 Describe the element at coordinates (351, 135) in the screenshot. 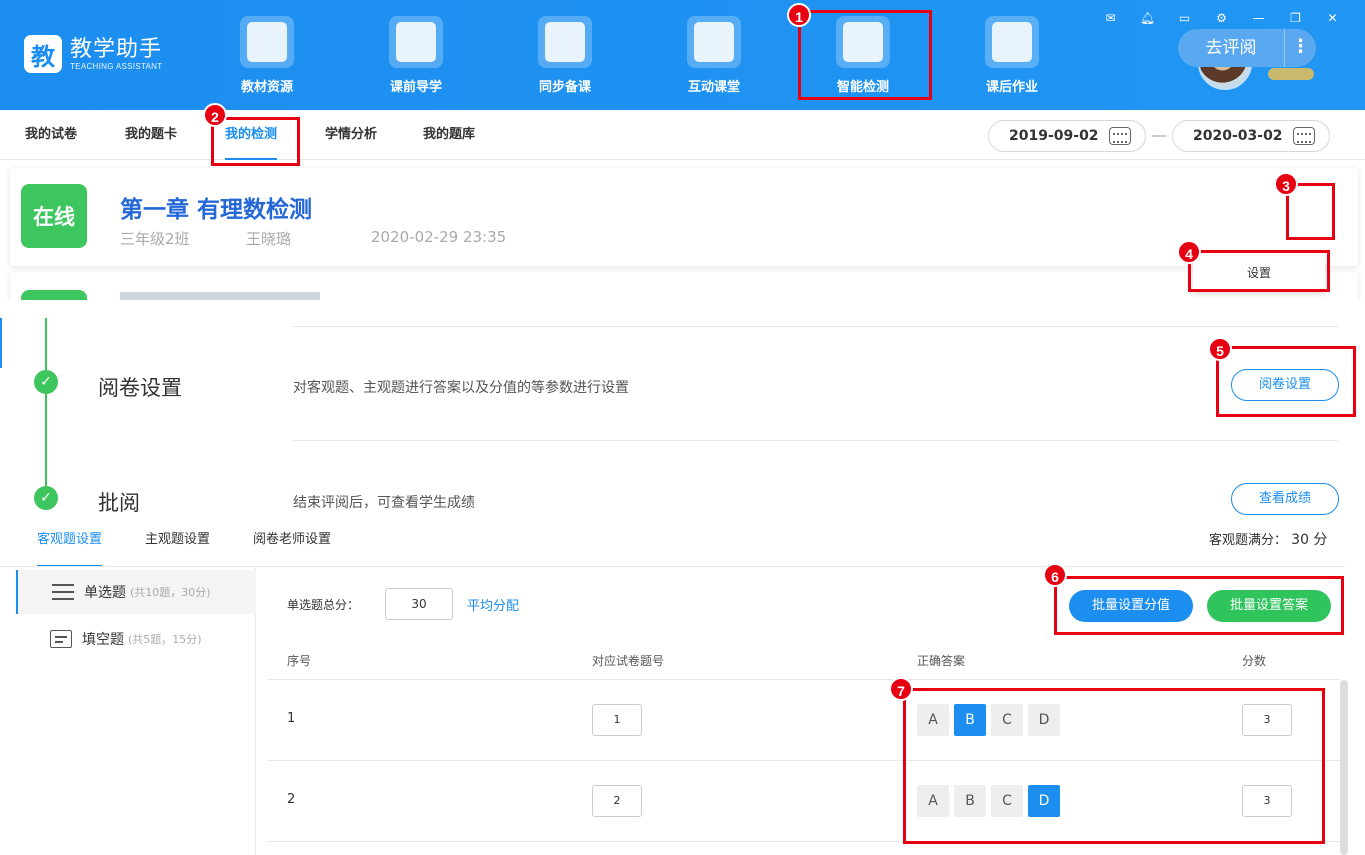

I see `tab-learning-analysis: 学情分析` at that location.